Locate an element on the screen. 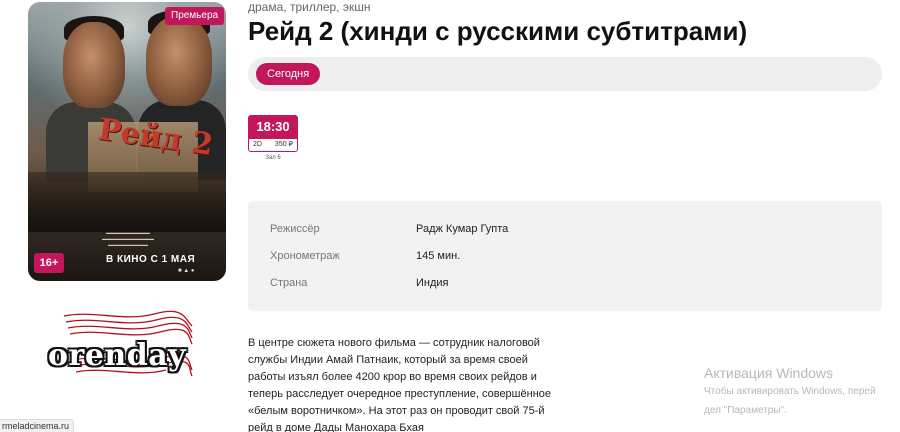  watermark-line: Чтобы активировать Windows, перей is located at coordinates (790, 391).